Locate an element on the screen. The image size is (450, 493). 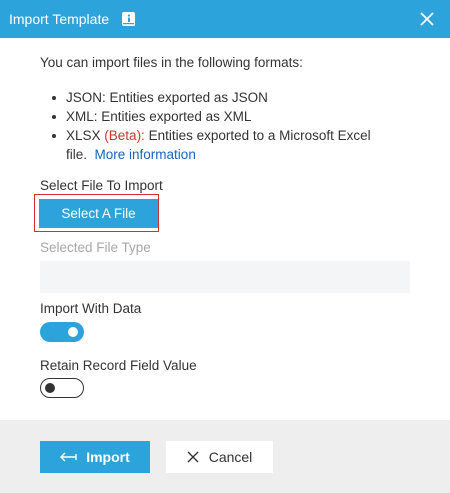
close-dialog-button is located at coordinates (427, 19).